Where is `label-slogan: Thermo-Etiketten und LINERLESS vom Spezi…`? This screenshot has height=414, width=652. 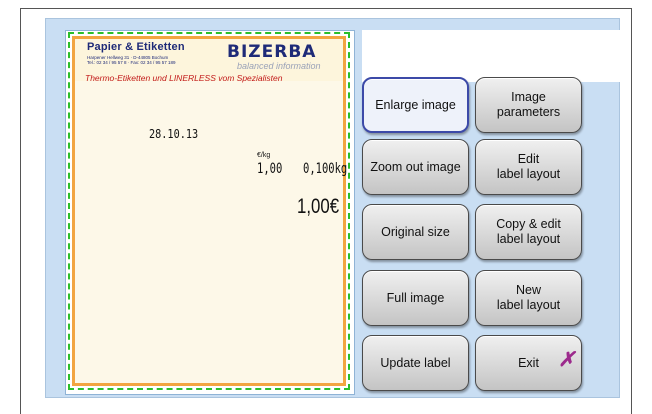 label-slogan: Thermo-Etiketten und LINERLESS vom Spezi… is located at coordinates (184, 78).